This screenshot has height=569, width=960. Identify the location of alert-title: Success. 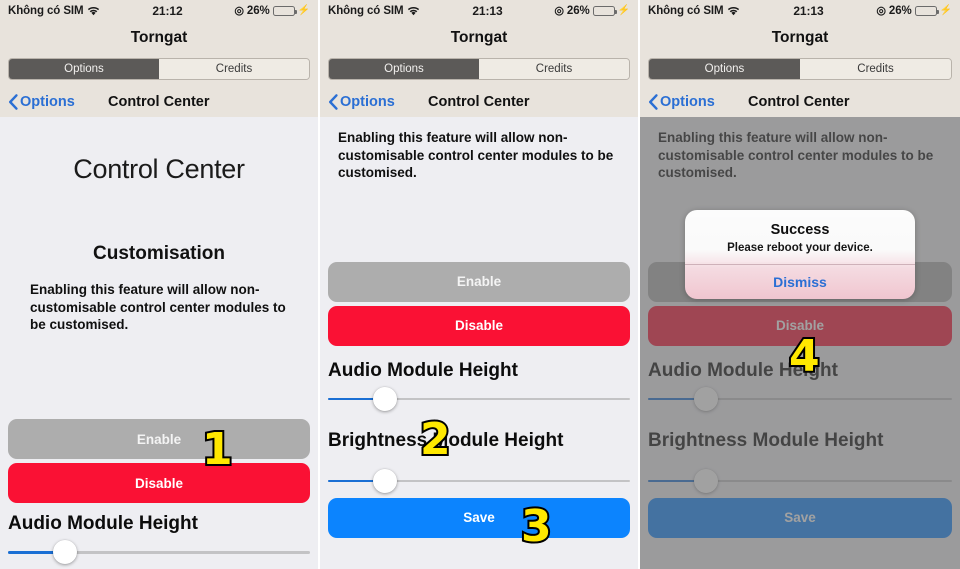
(800, 230).